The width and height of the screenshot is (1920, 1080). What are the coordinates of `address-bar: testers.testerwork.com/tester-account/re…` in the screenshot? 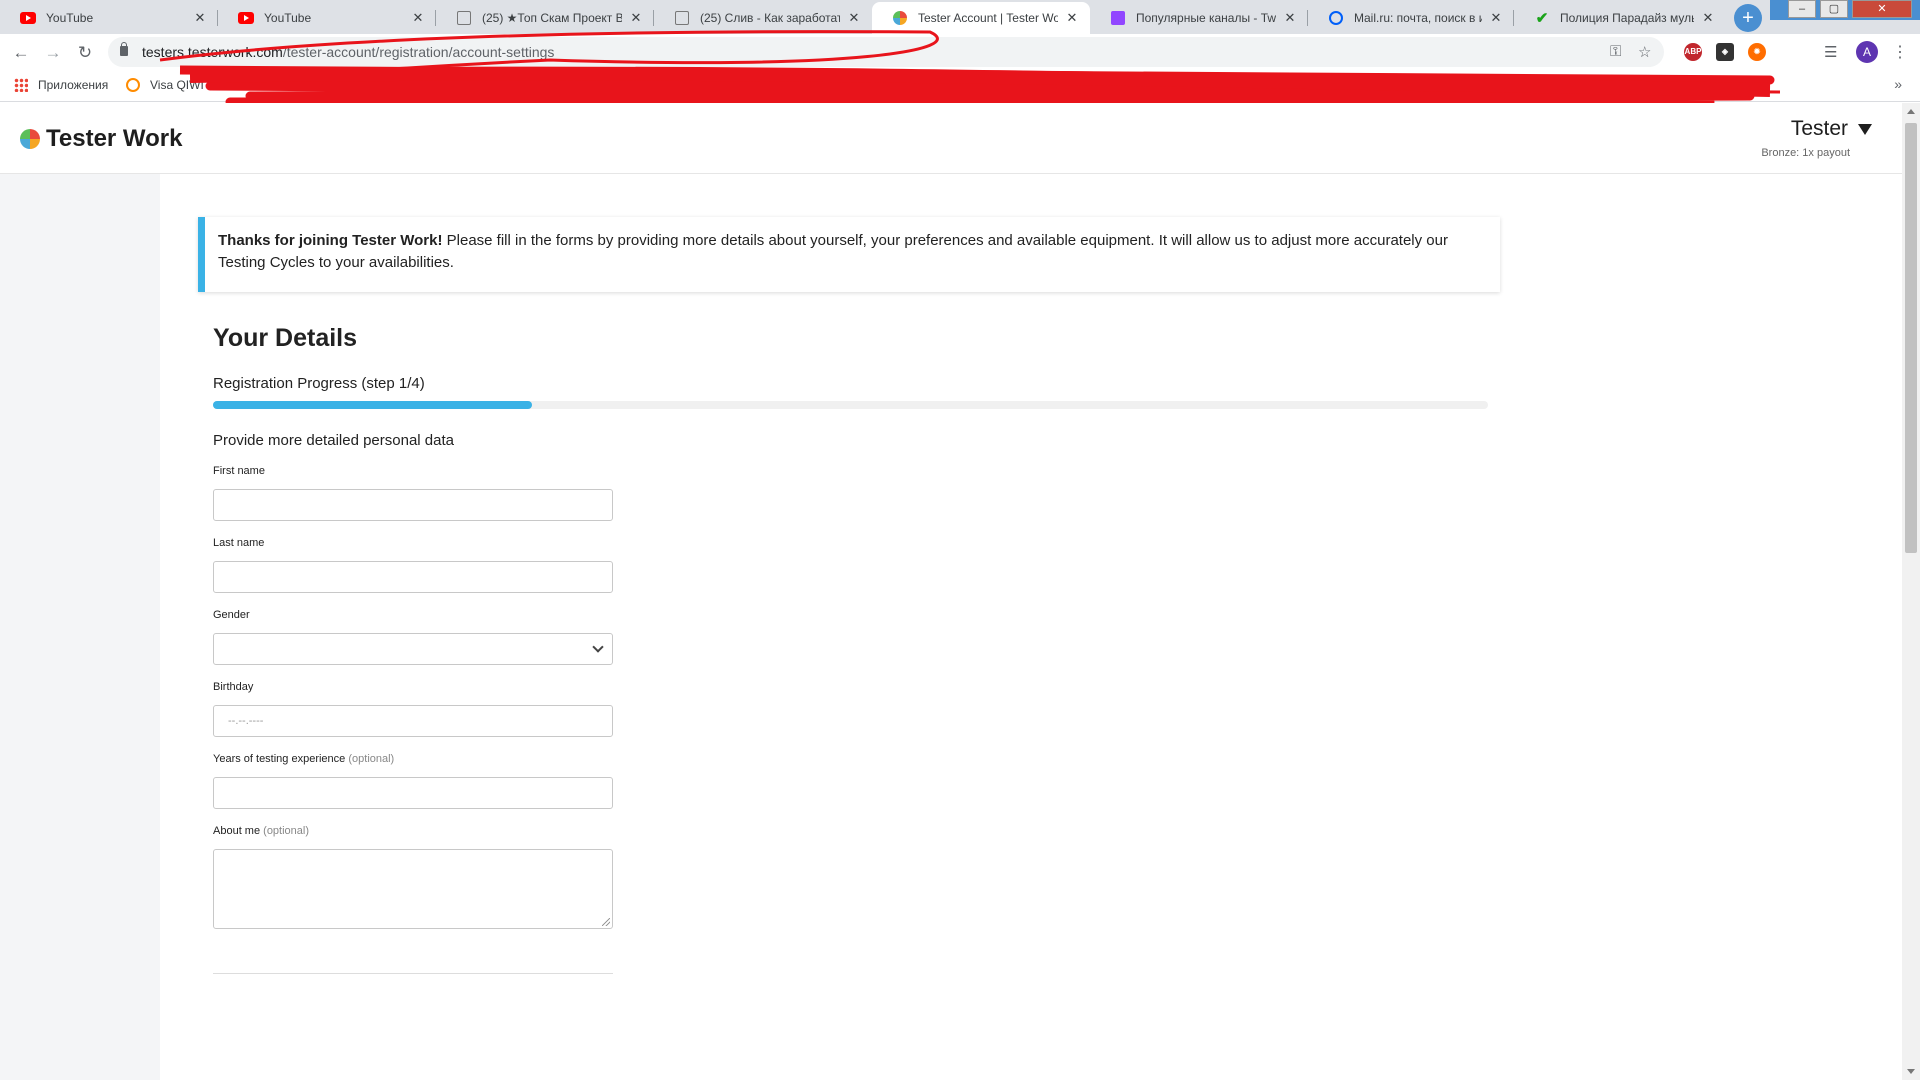 It's located at (886, 52).